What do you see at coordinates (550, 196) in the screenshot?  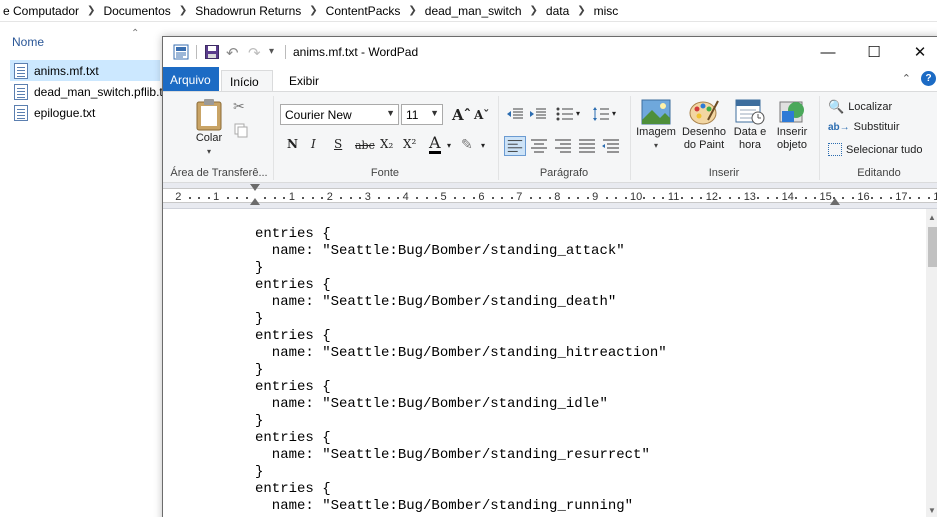 I see `ruler: 2 1 1 2 3 4 5 6 7 8 9 10 11 12 13 14 15 16 17 1` at bounding box center [550, 196].